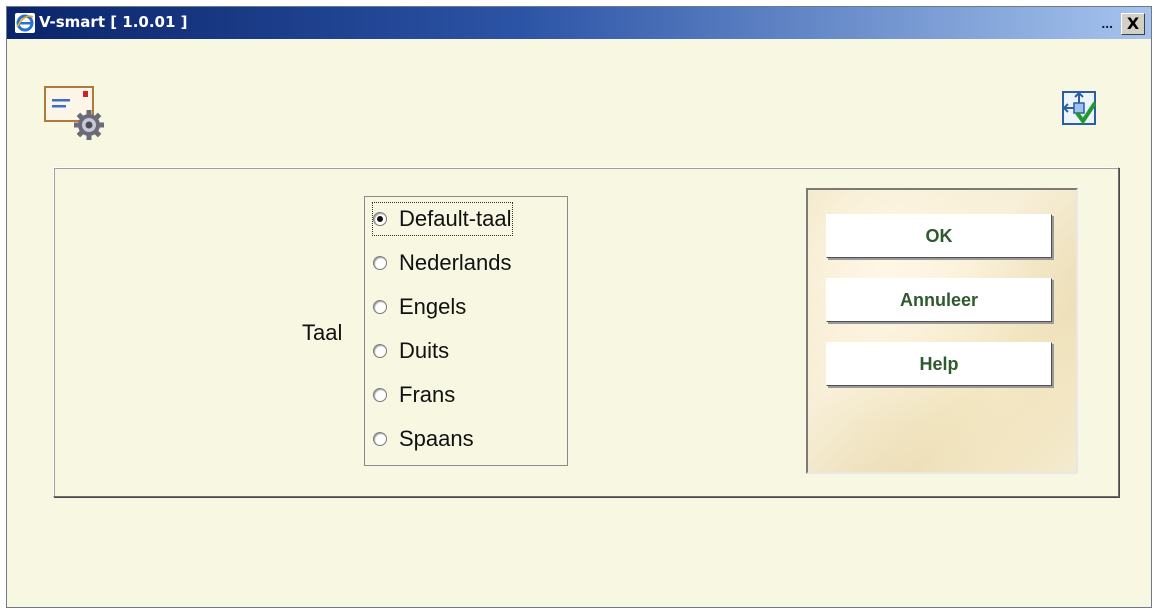 The height and width of the screenshot is (610, 1156). I want to click on radio-frans: Frans, so click(414, 395).